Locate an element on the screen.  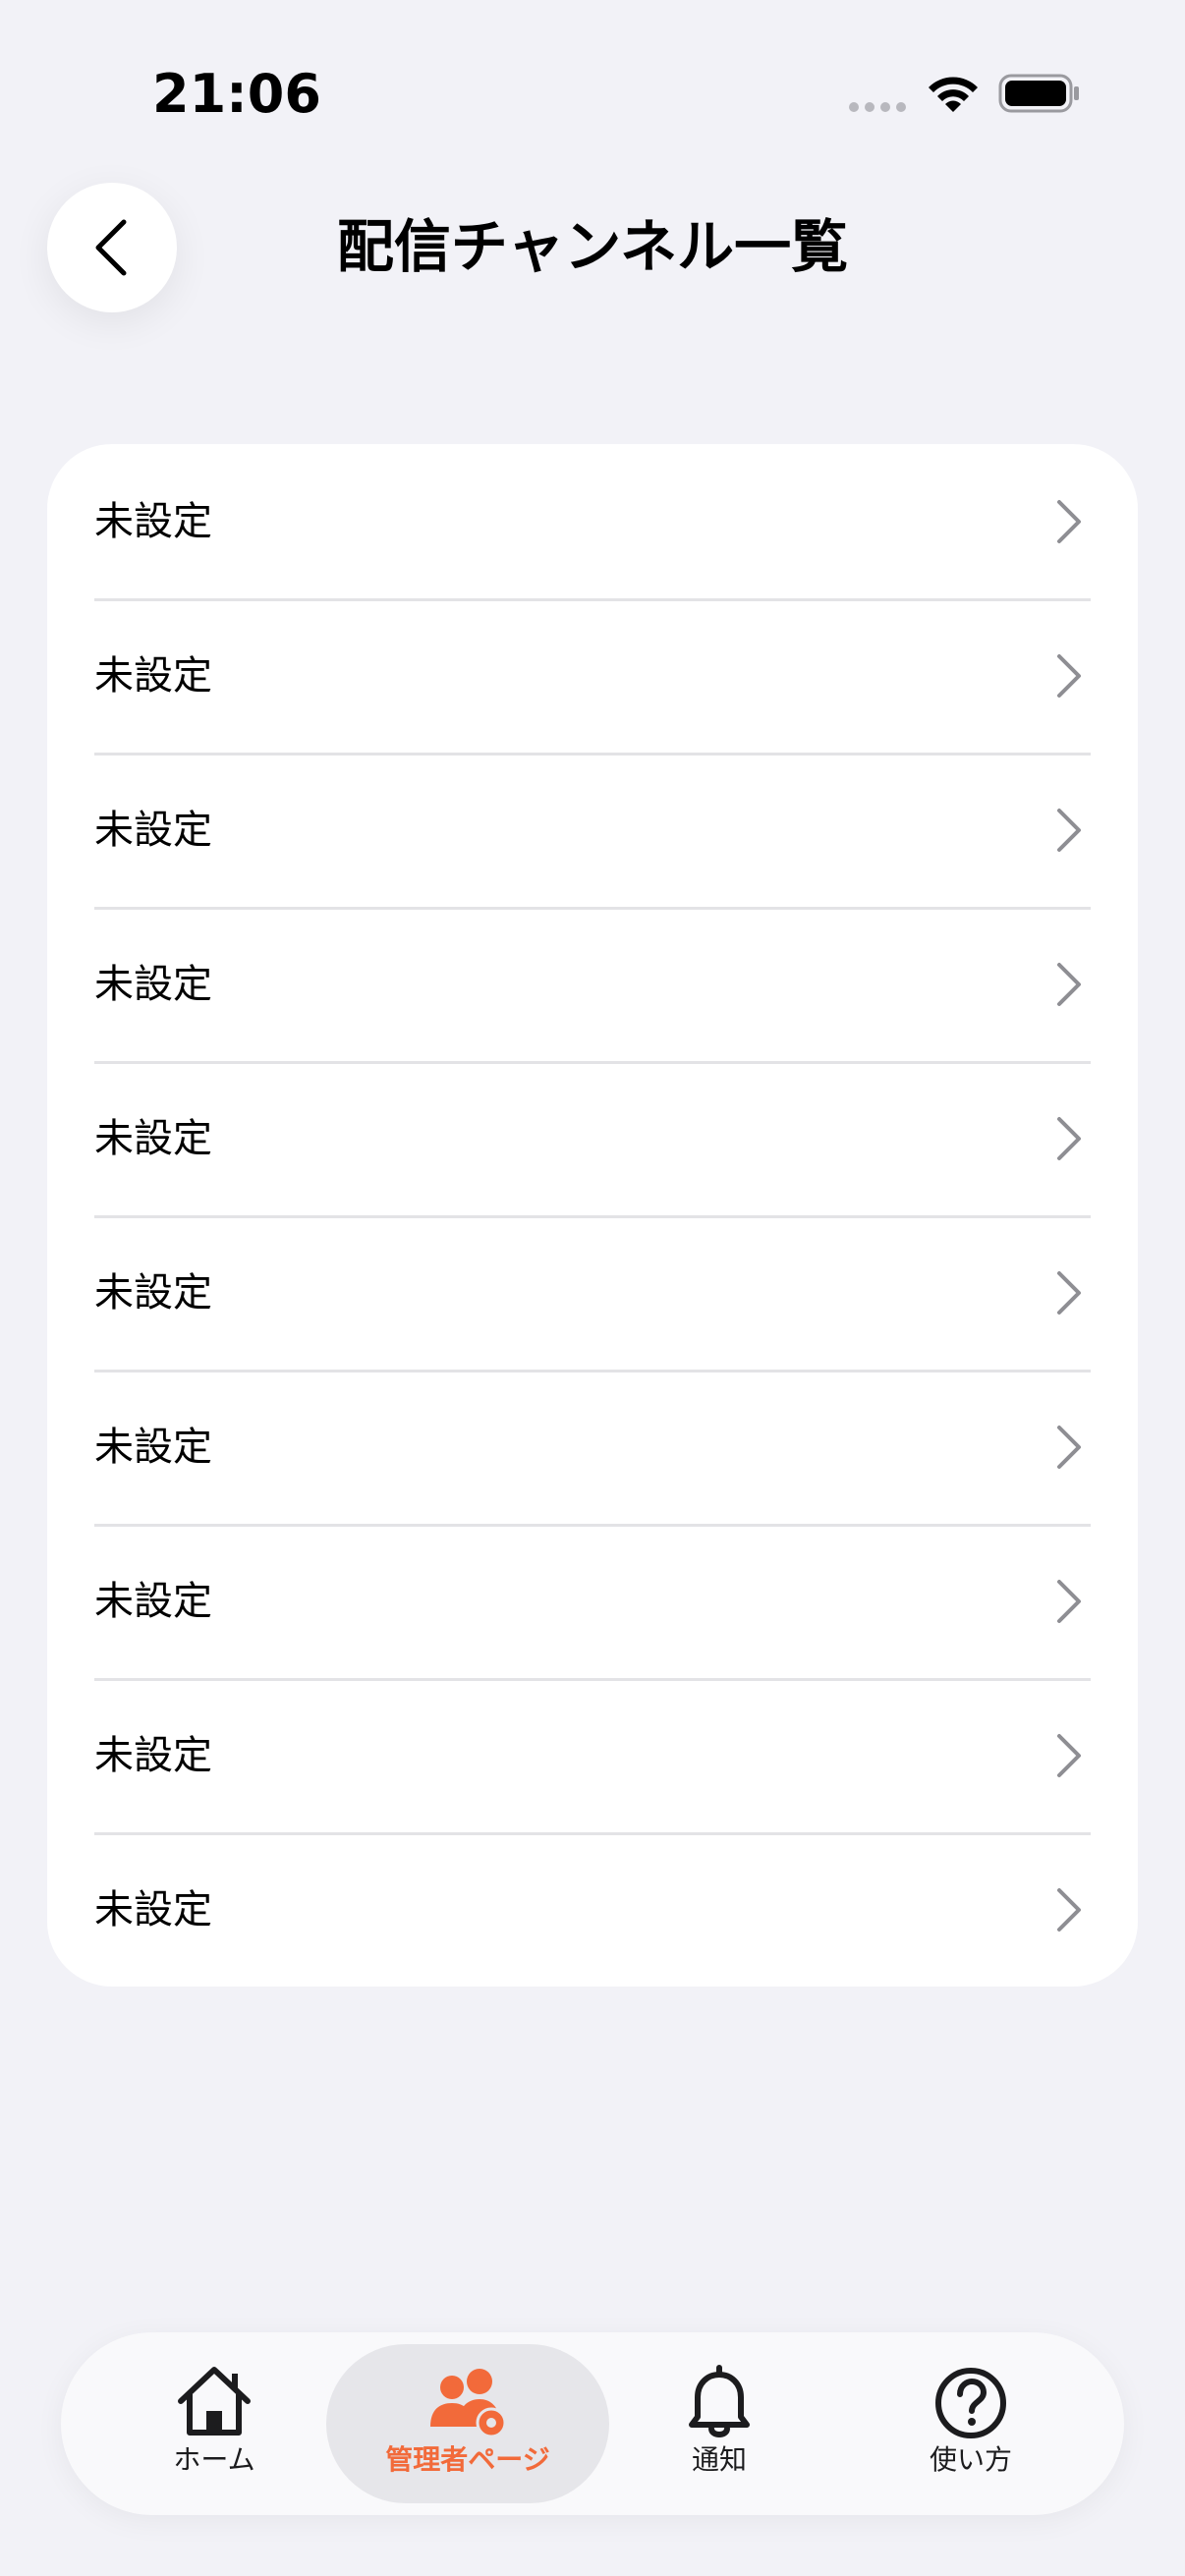
tab-bar: ホーム 管理者ページ 通知 使い方 is located at coordinates (592, 2423).